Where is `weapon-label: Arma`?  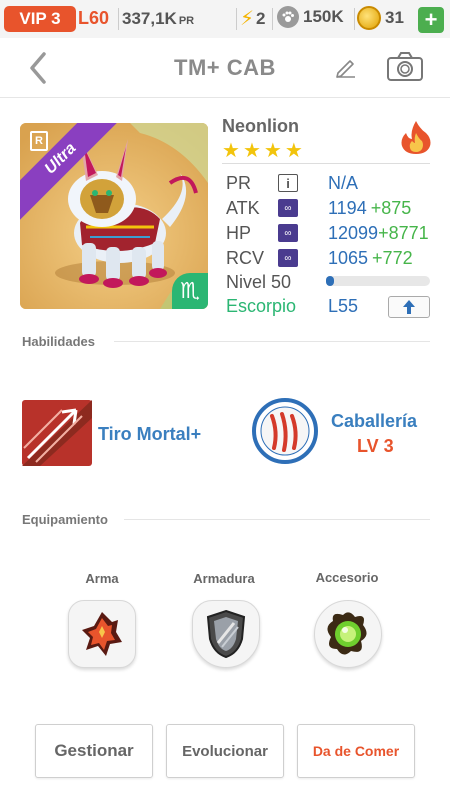
weapon-label: Arma is located at coordinates (102, 578).